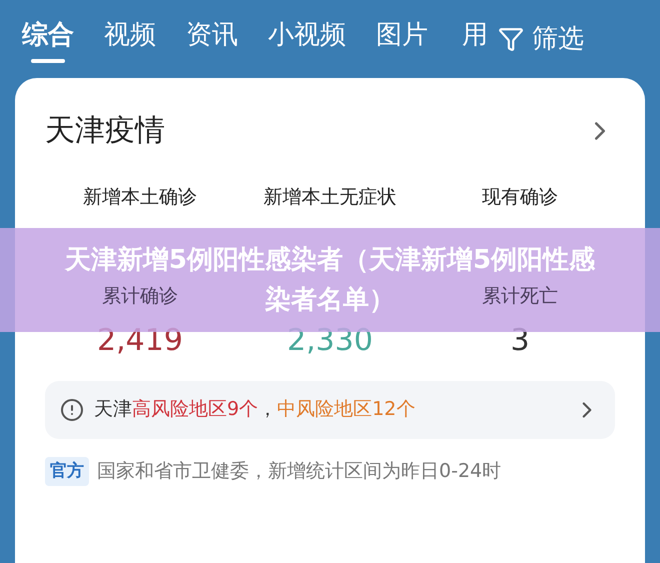 This screenshot has width=660, height=563. I want to click on alert-icon, so click(72, 410).